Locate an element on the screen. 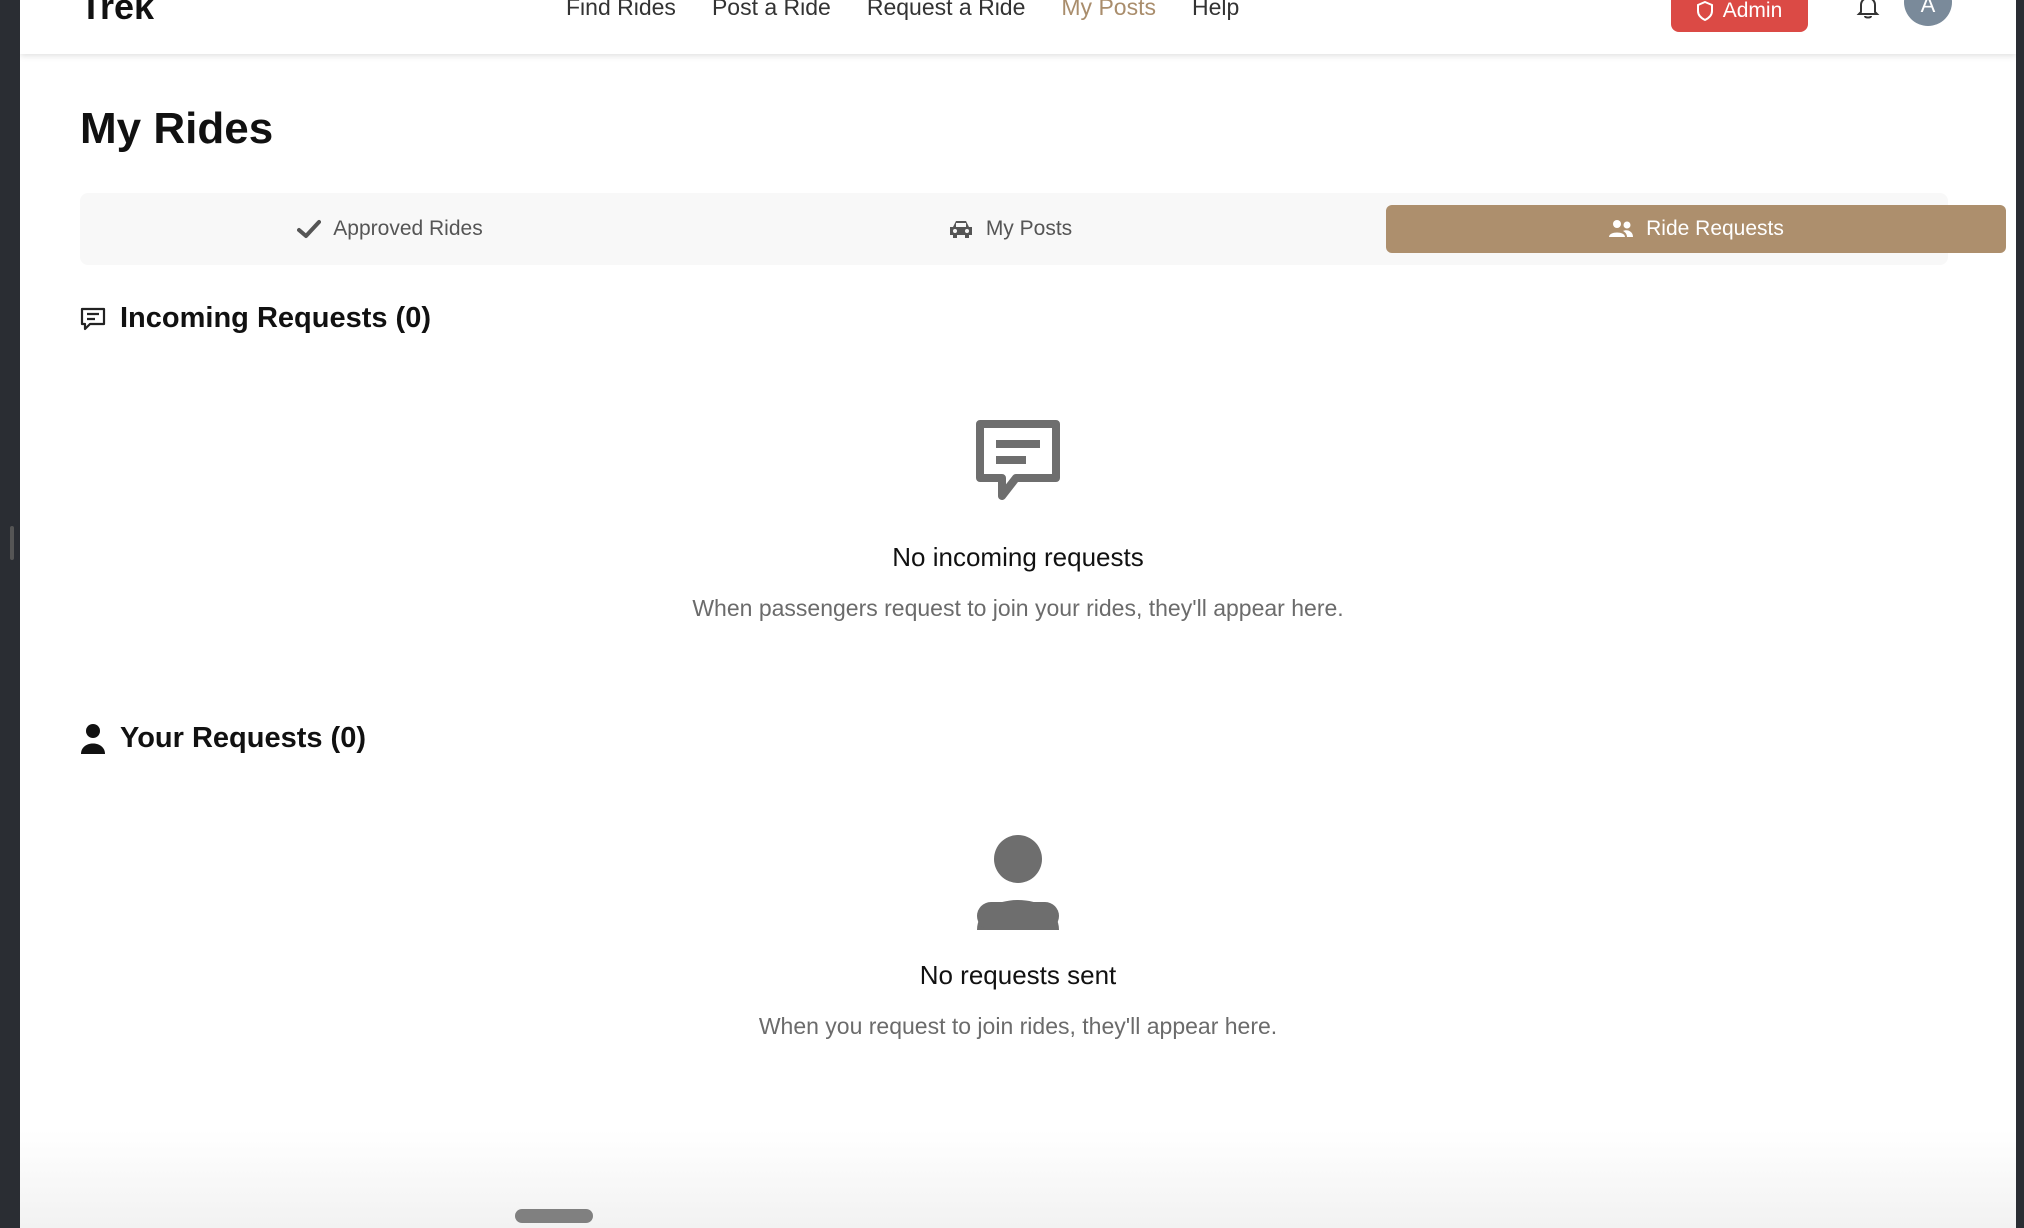 This screenshot has height=1228, width=2024. admin-button: Admin is located at coordinates (1739, 16).